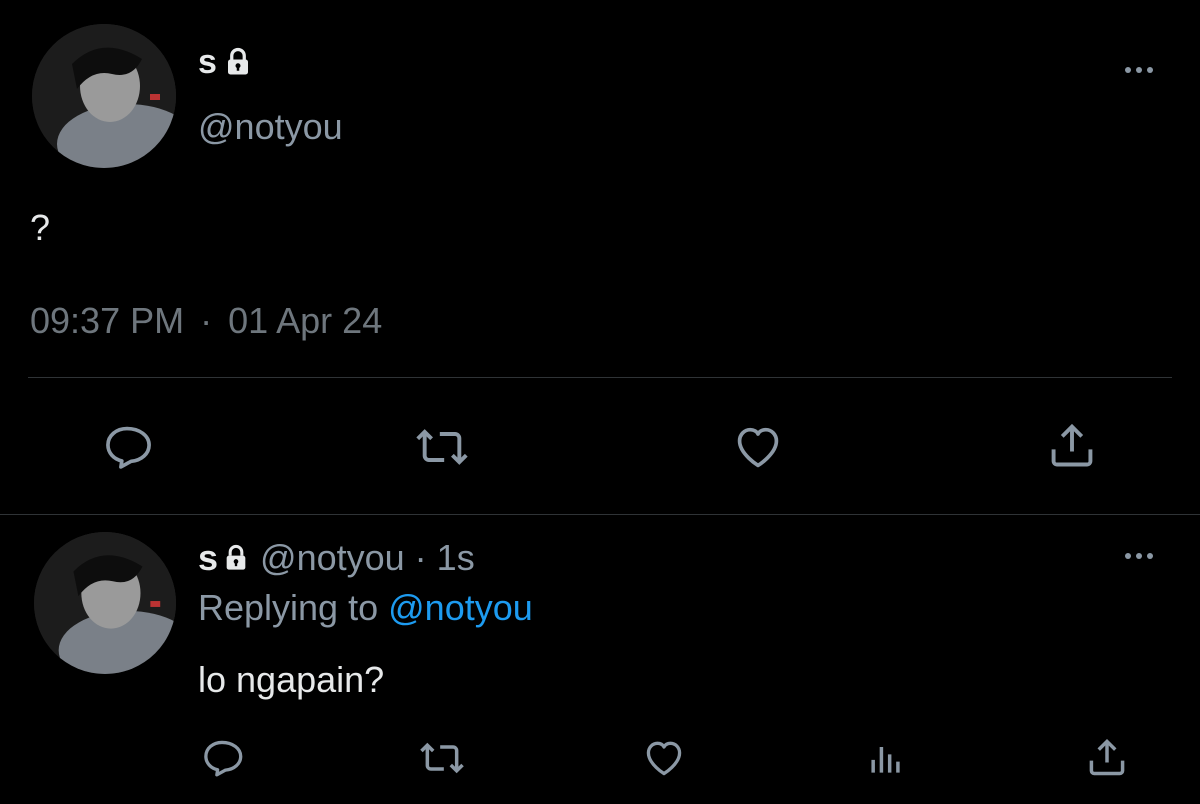 Image resolution: width=1200 pixels, height=804 pixels. I want to click on analytics-icon, so click(885, 760).